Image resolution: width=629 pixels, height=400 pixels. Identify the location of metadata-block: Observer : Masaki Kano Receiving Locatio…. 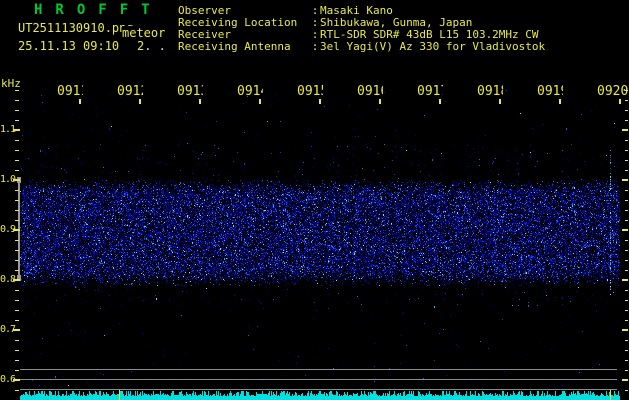
(361, 29).